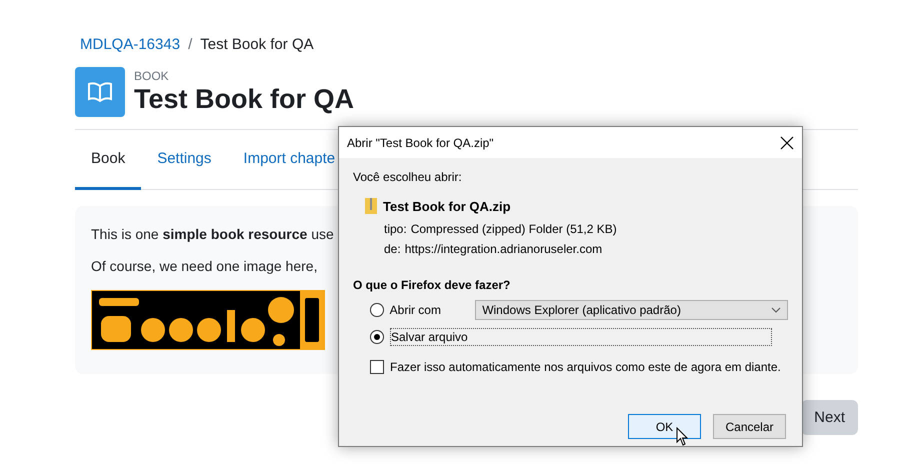 This screenshot has height=472, width=909. I want to click on tab: Settings, so click(184, 160).